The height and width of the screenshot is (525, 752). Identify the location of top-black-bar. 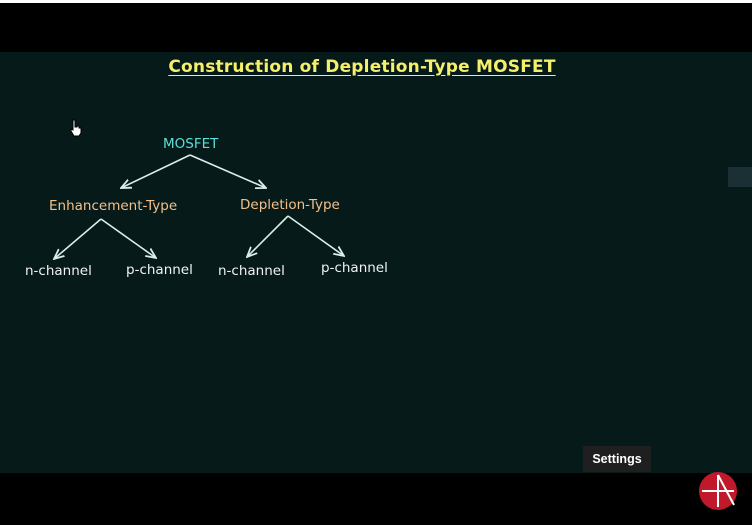
(376, 26).